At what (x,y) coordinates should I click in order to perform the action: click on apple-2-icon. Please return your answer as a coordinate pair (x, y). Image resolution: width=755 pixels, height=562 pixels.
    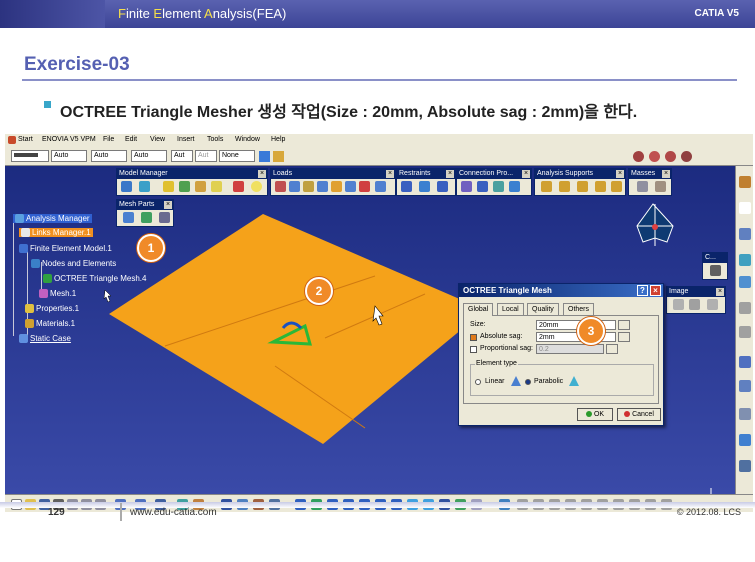
    Looking at the image, I should click on (654, 156).